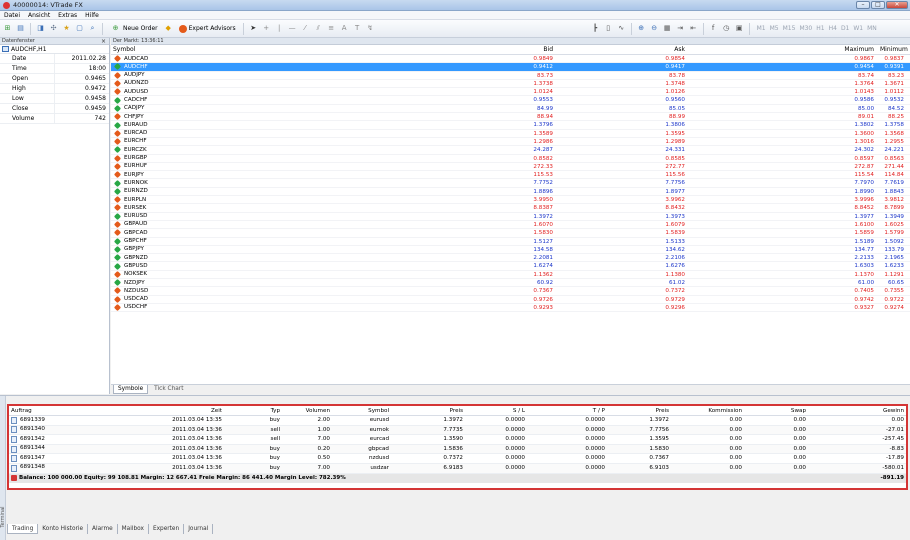 The image size is (910, 540). Describe the element at coordinates (45, 410) in the screenshot. I see `column-order: Auftrag` at that location.